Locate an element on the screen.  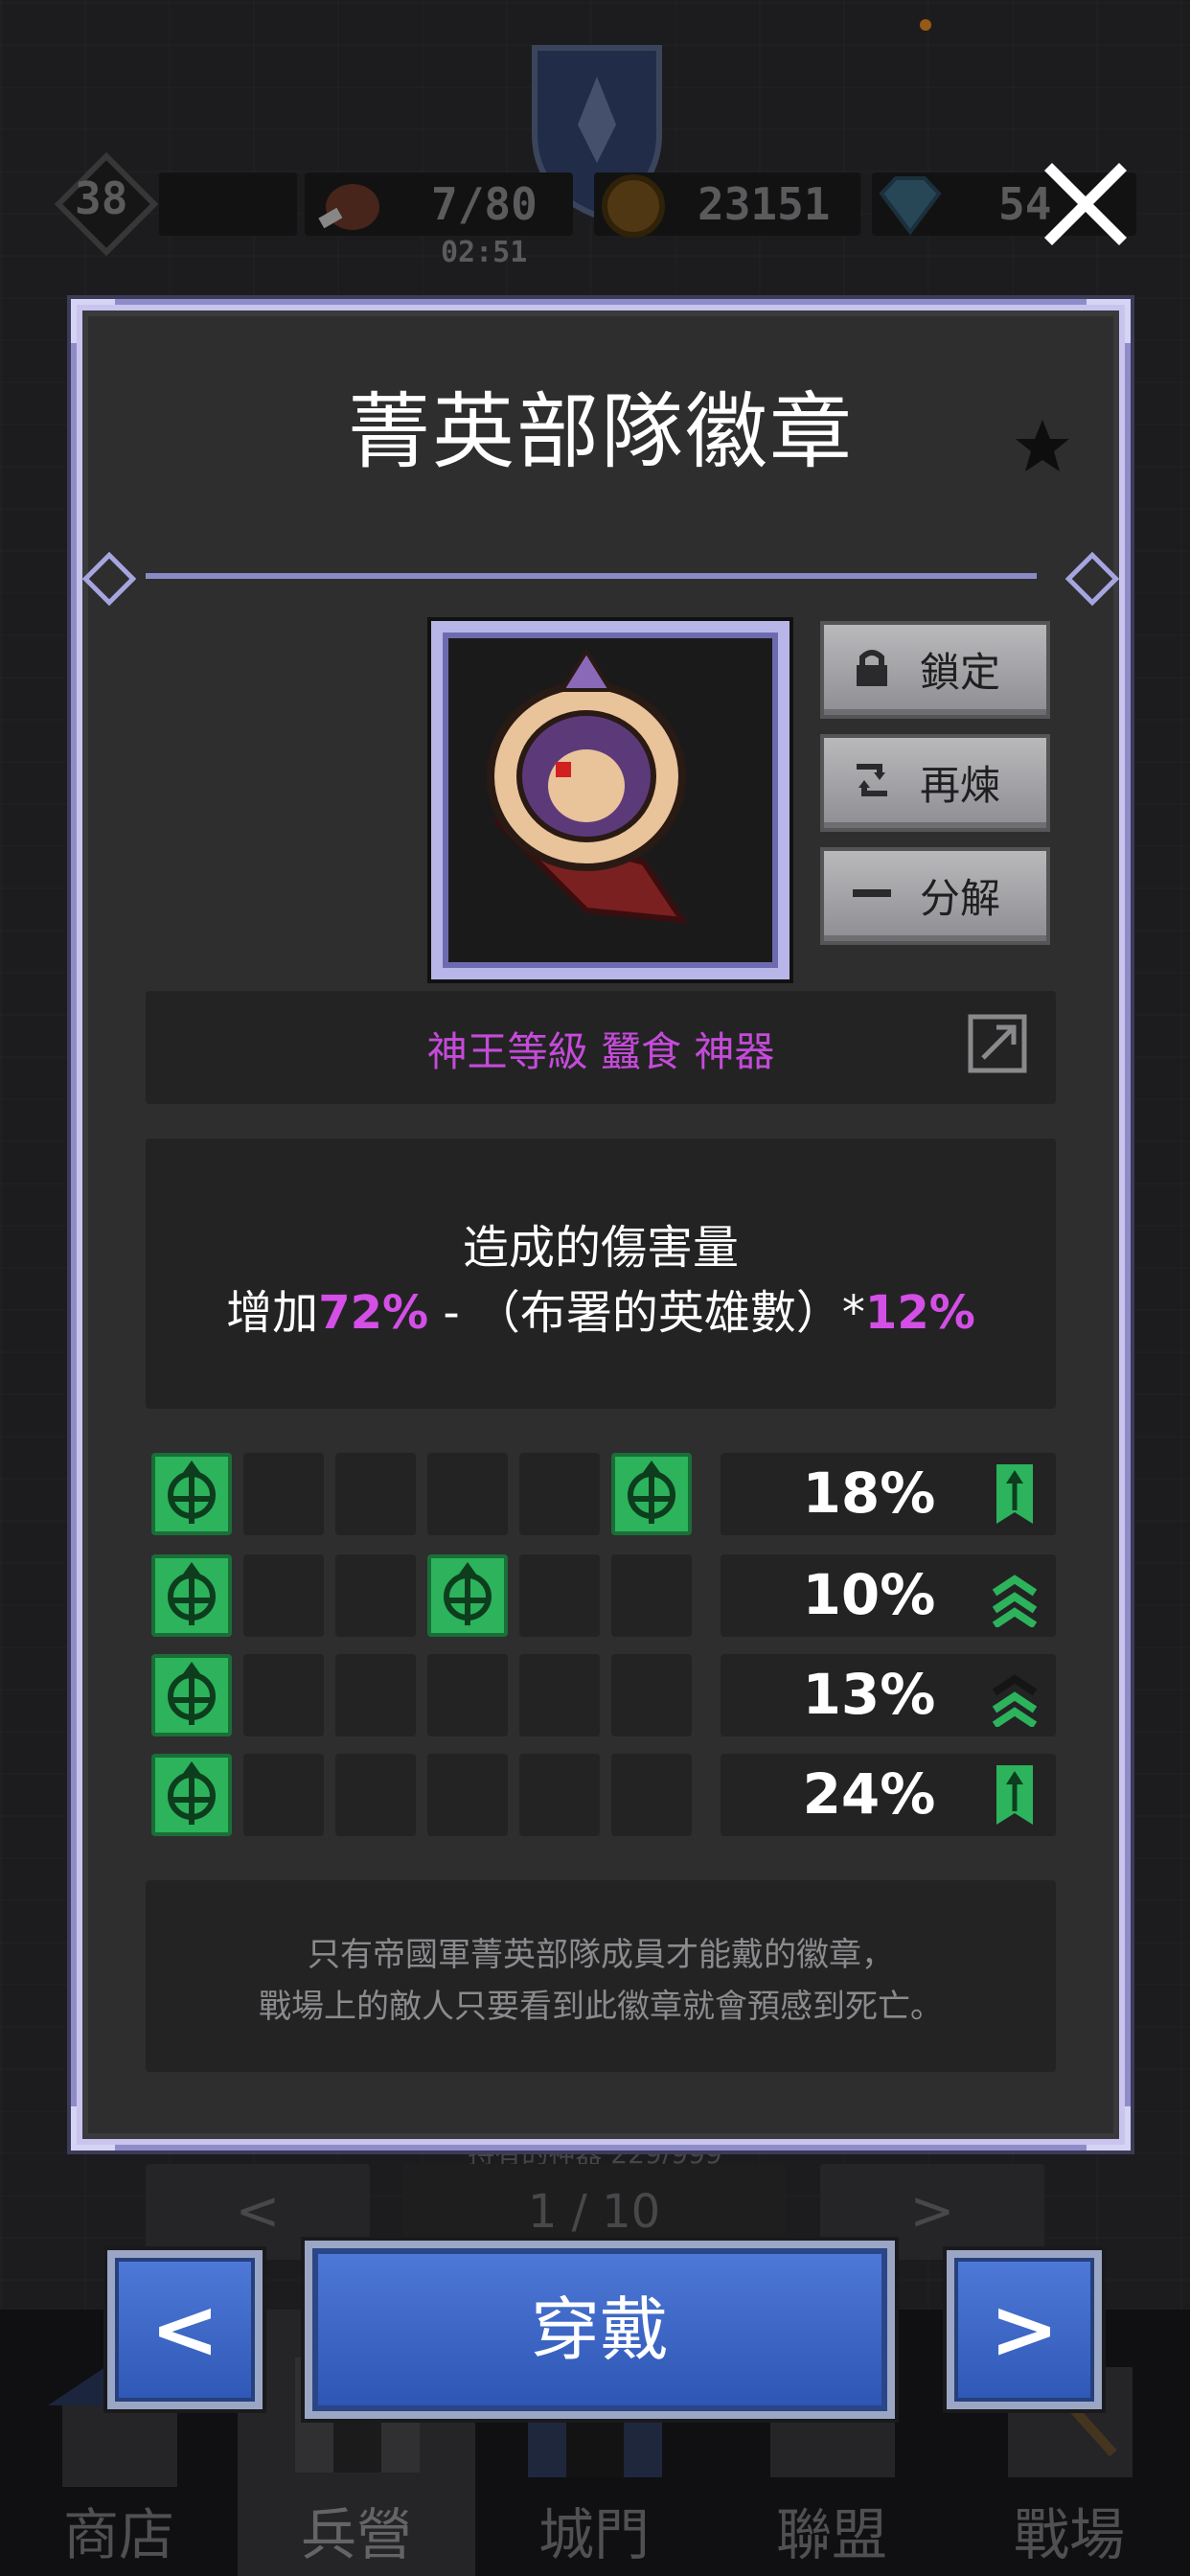
stat-value-box: 18% is located at coordinates (889, 1494).